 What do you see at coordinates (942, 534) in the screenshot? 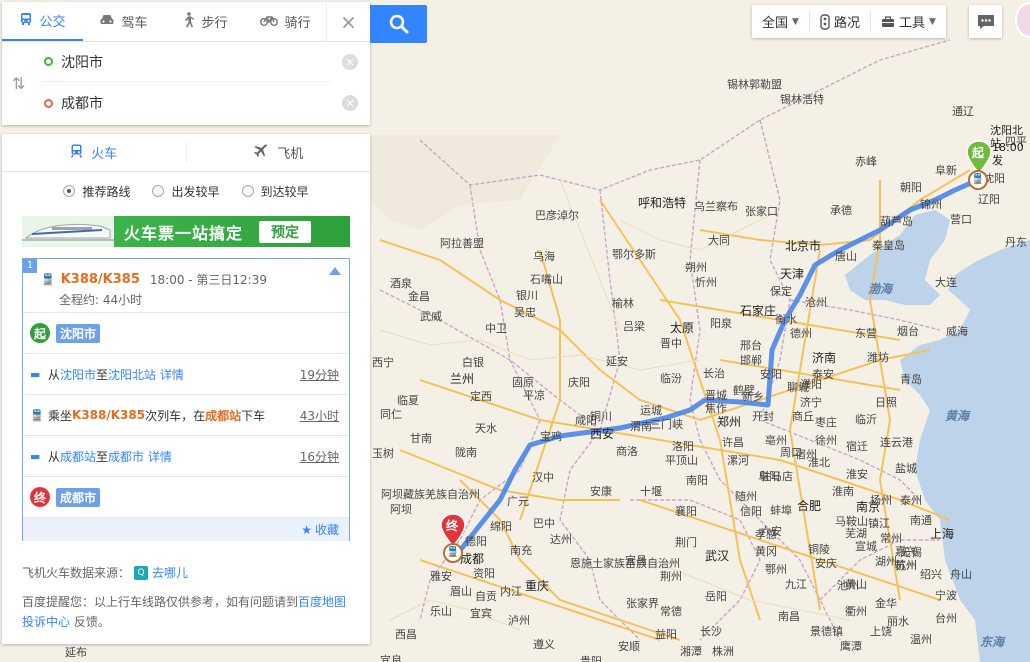
I see `city-label: 上海` at bounding box center [942, 534].